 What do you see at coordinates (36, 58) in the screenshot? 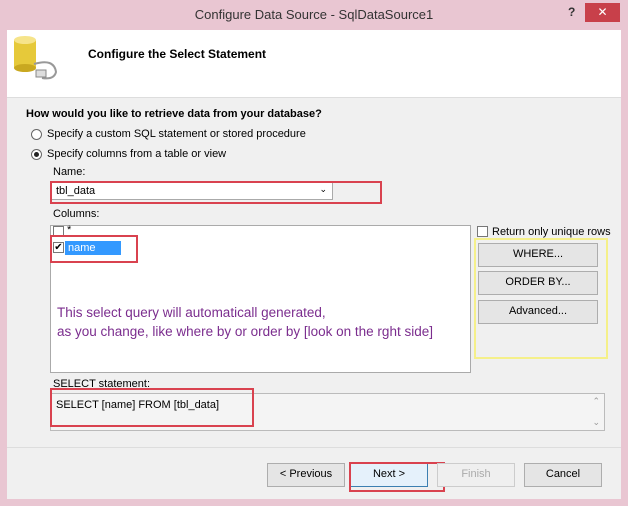
I see `database-icon` at bounding box center [36, 58].